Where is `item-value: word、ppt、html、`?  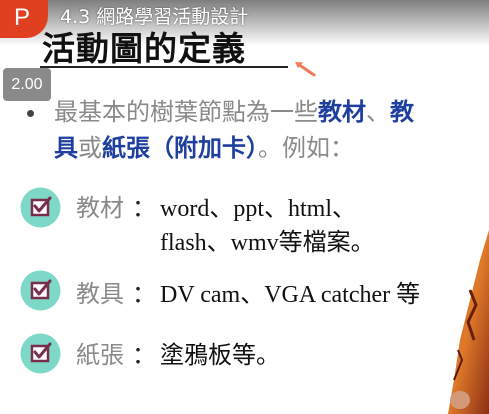 item-value: word、ppt、html、 is located at coordinates (258, 209).